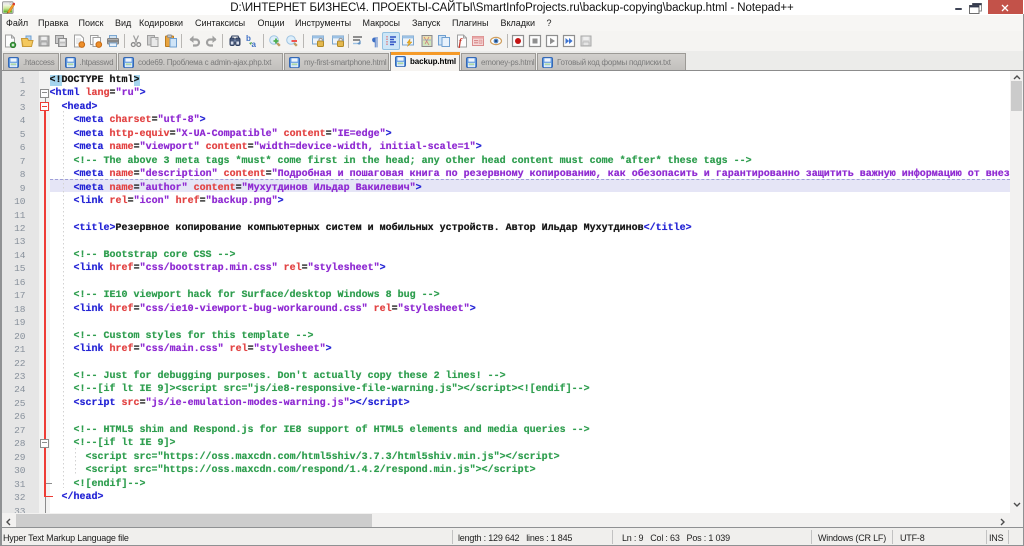  What do you see at coordinates (248, 38) in the screenshot?
I see `svg-text: b` at bounding box center [248, 38].